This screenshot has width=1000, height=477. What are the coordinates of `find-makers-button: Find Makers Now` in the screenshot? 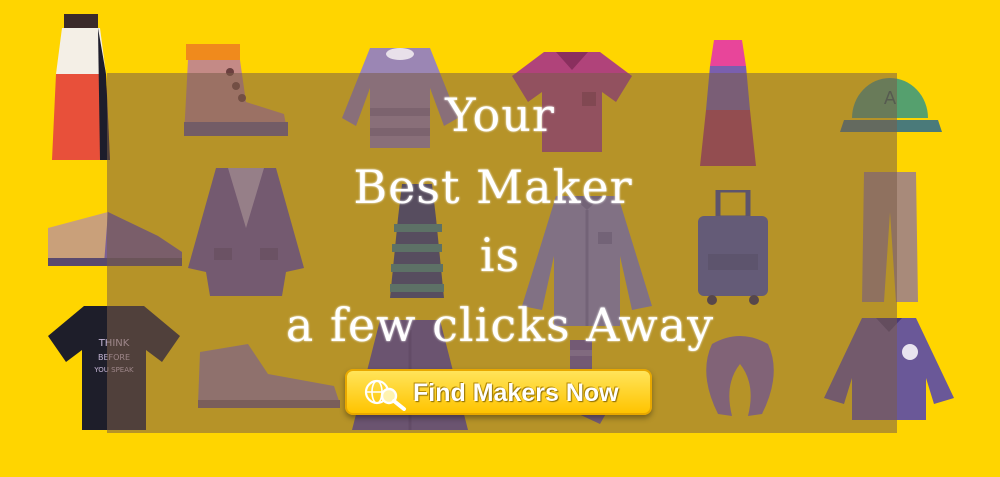 It's located at (498, 392).